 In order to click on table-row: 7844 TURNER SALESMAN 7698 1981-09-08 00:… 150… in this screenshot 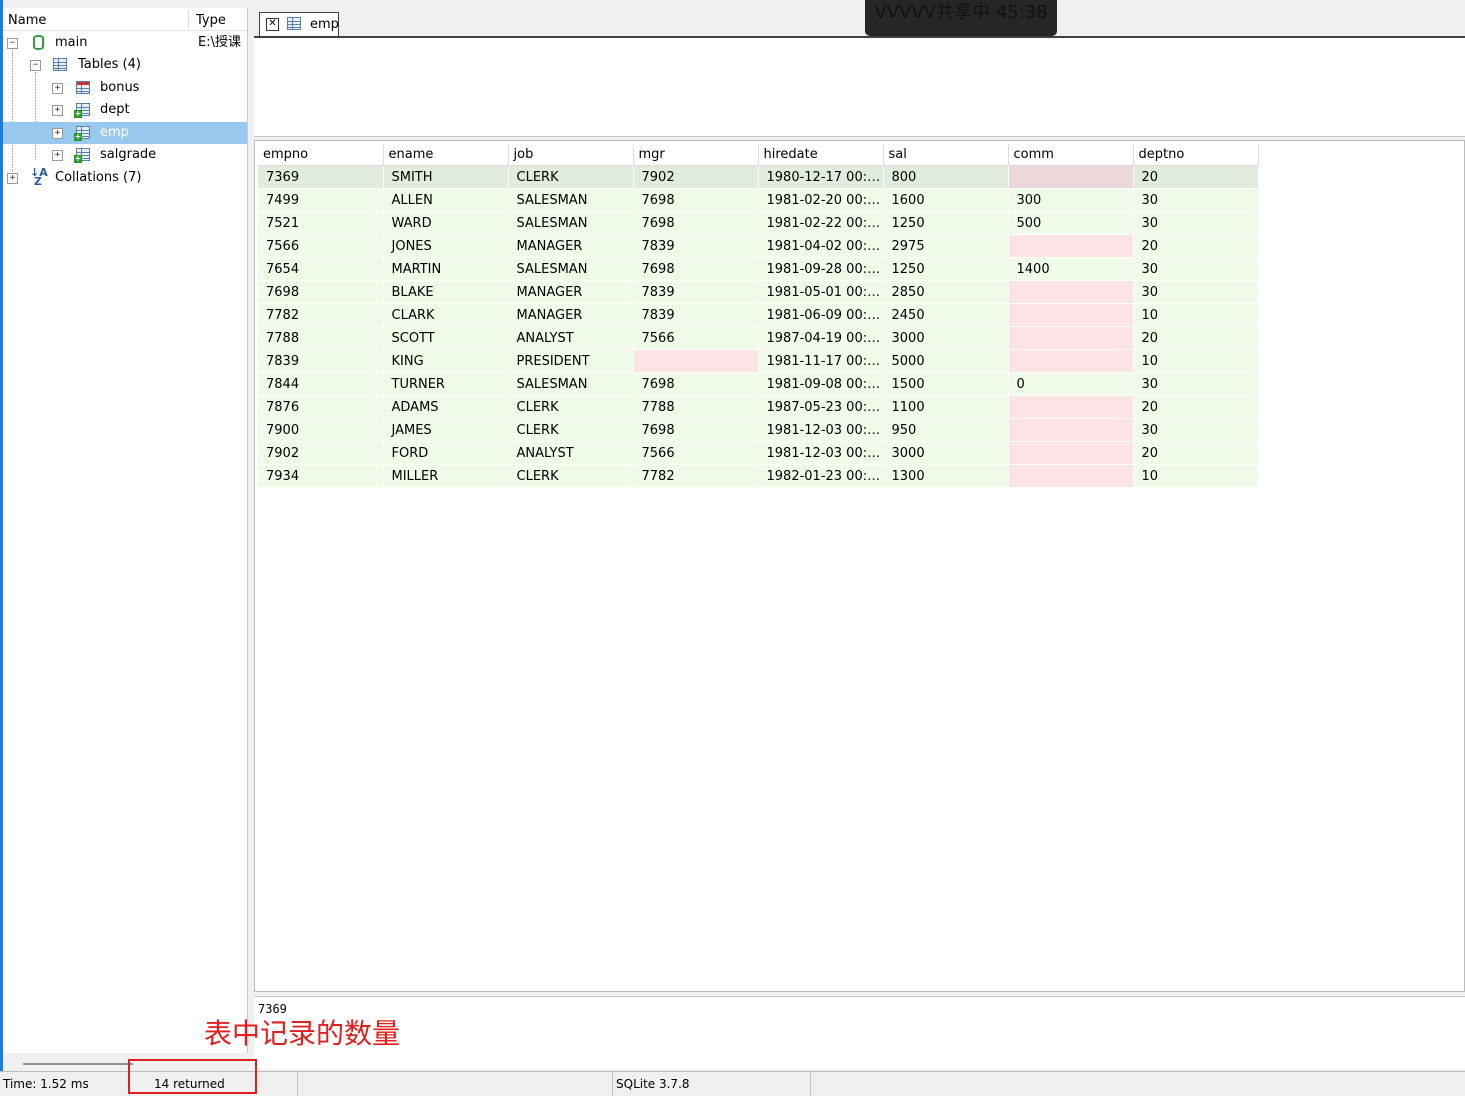, I will do `click(758, 384)`.